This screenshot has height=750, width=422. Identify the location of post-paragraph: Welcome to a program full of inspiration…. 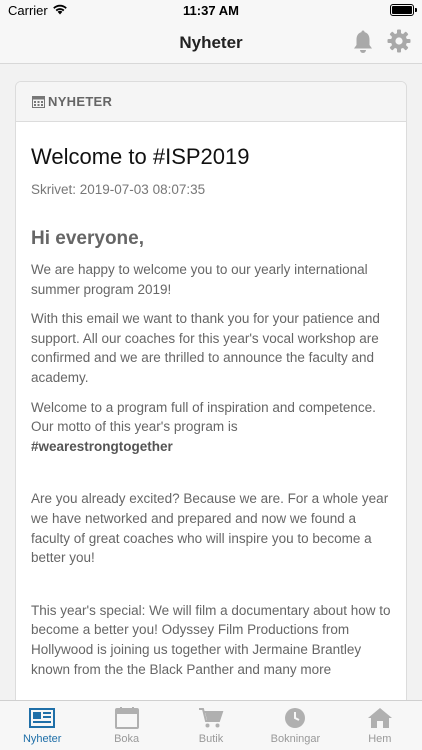
(211, 427).